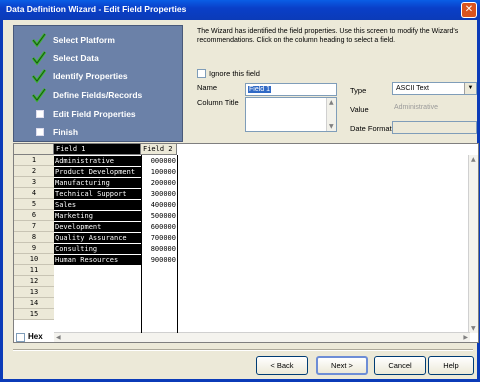  What do you see at coordinates (416, 107) in the screenshot?
I see `value-text: Administrative` at bounding box center [416, 107].